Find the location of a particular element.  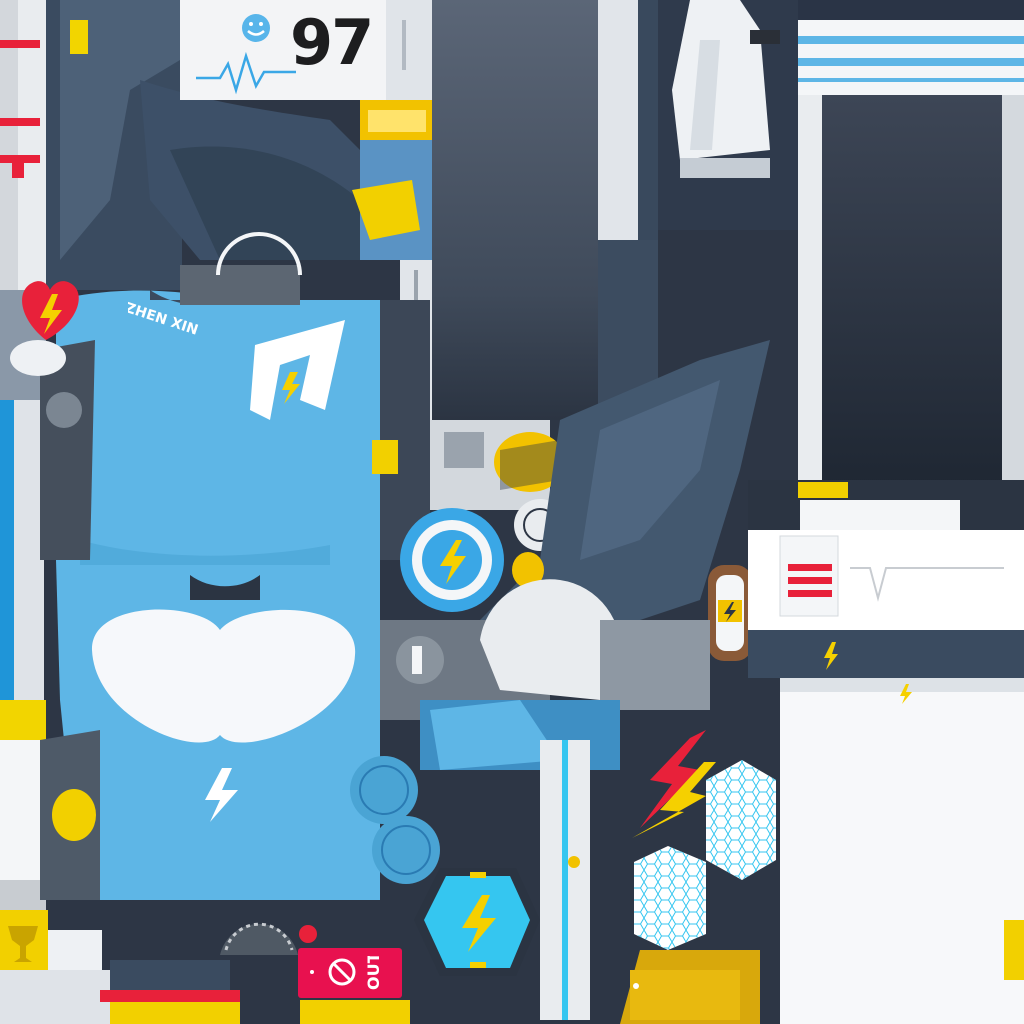

locker-door-panel is located at coordinates (545, 210).